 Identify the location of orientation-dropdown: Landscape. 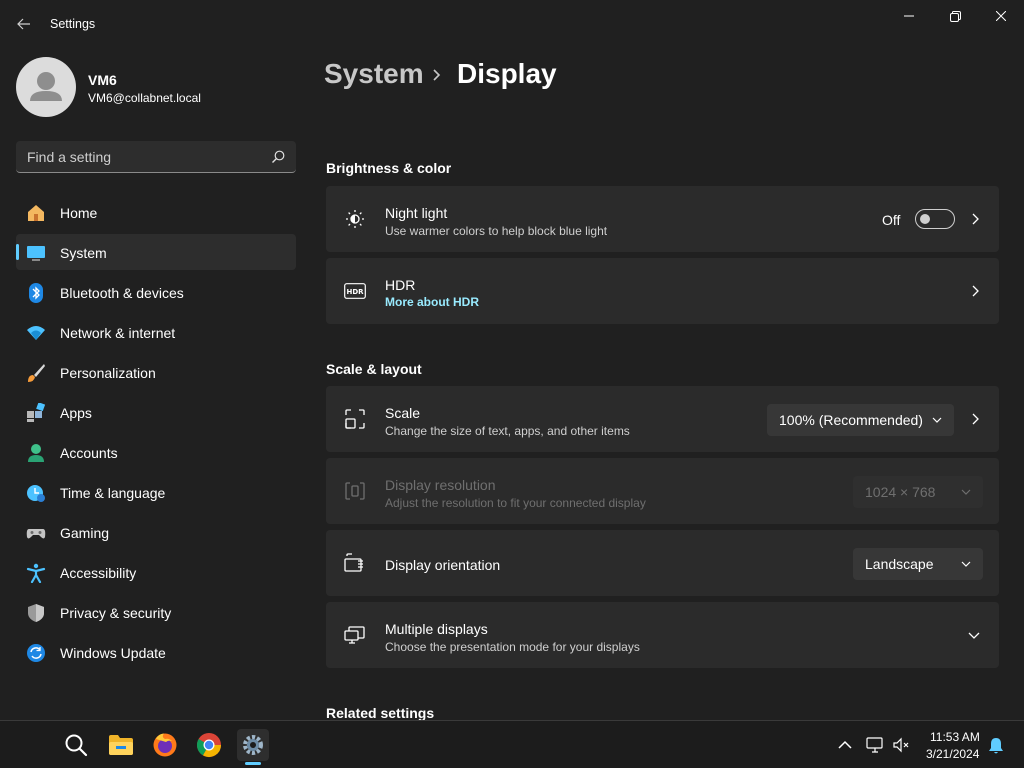
(918, 564).